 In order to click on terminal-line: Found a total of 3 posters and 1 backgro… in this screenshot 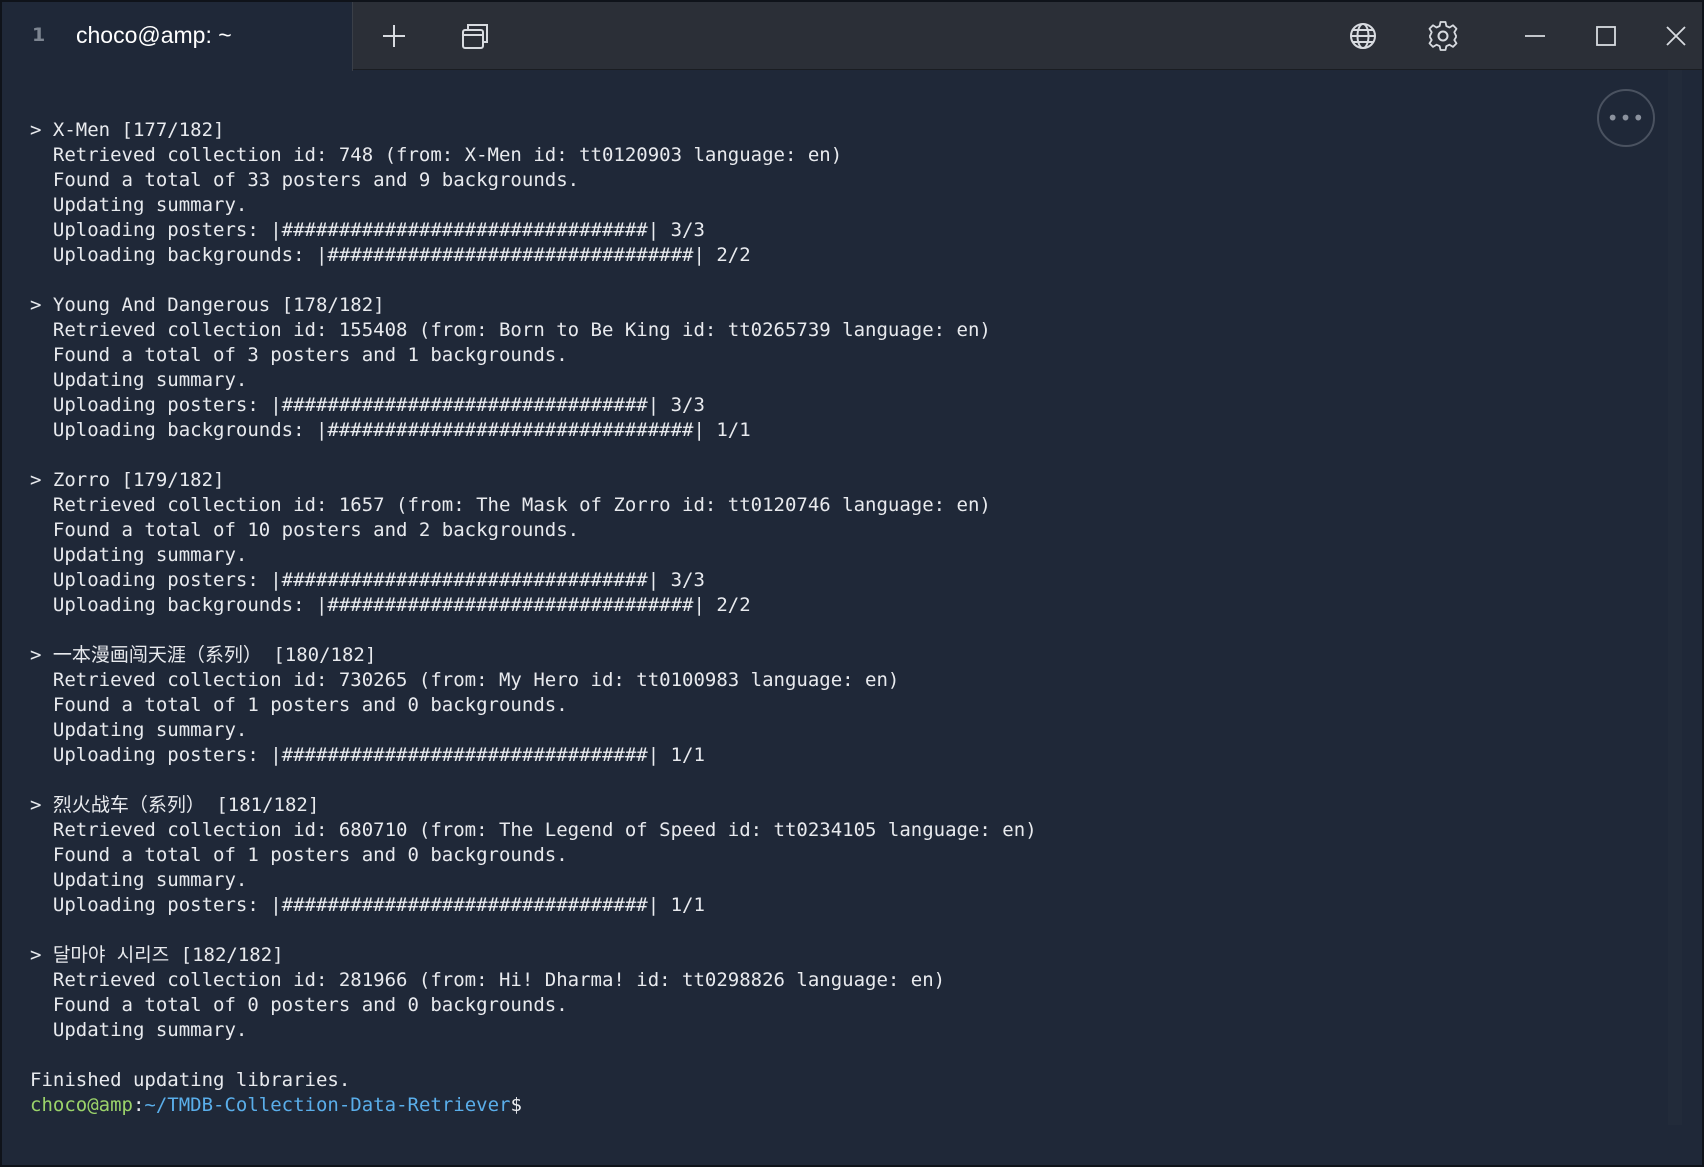, I will do `click(299, 355)`.